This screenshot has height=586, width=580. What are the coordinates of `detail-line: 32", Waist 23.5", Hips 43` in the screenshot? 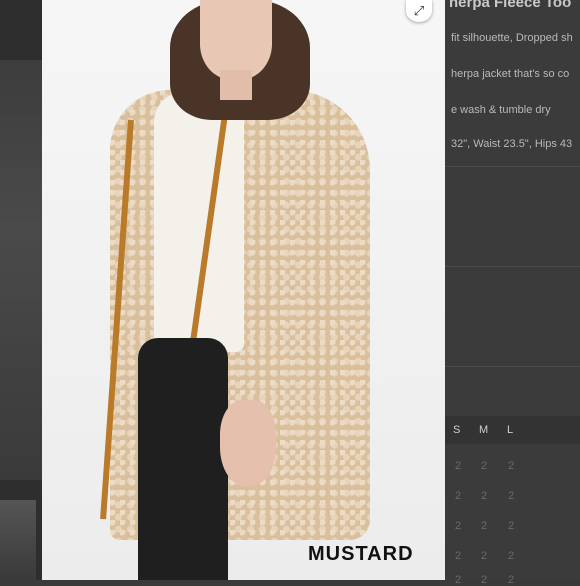 It's located at (512, 144).